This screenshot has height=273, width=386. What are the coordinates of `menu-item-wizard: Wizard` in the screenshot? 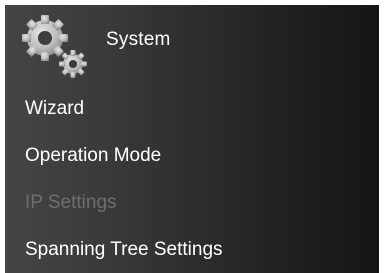 It's located at (54, 109).